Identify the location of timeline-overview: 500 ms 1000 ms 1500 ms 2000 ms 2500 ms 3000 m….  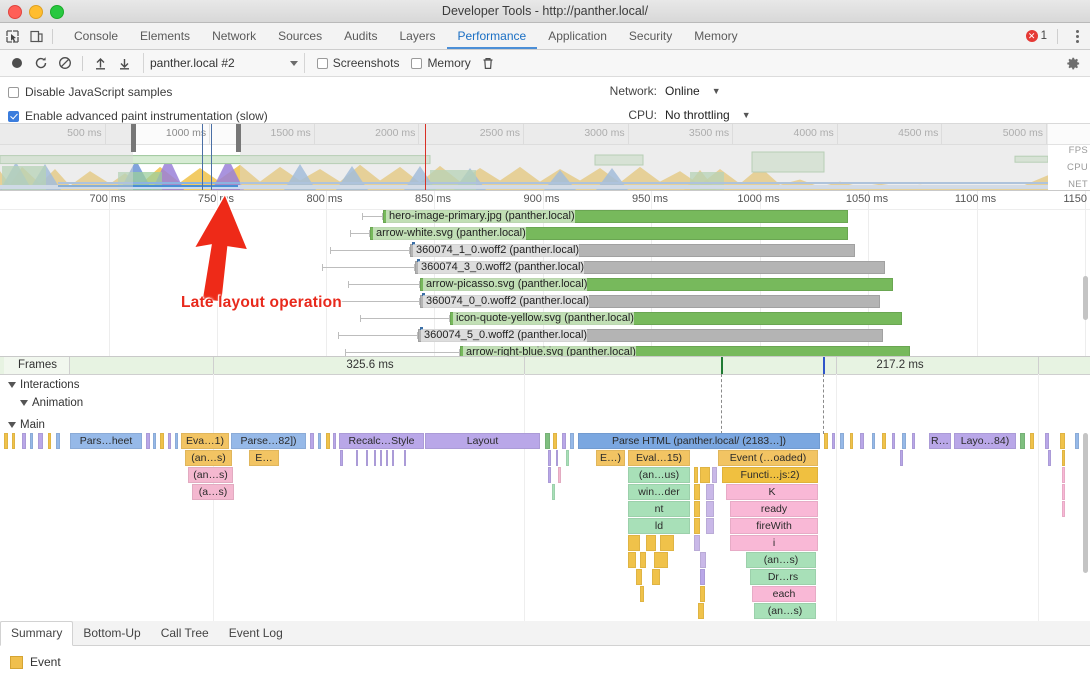
(545, 157).